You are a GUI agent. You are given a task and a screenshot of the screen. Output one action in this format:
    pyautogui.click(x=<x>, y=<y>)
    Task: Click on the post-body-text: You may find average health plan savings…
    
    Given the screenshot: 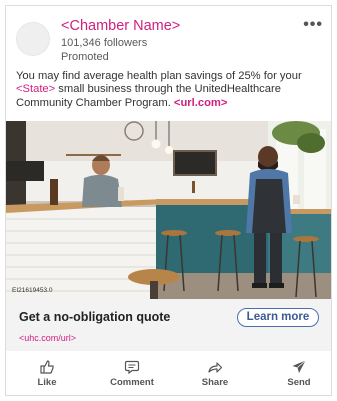 What is the action you would take?
    pyautogui.click(x=172, y=90)
    